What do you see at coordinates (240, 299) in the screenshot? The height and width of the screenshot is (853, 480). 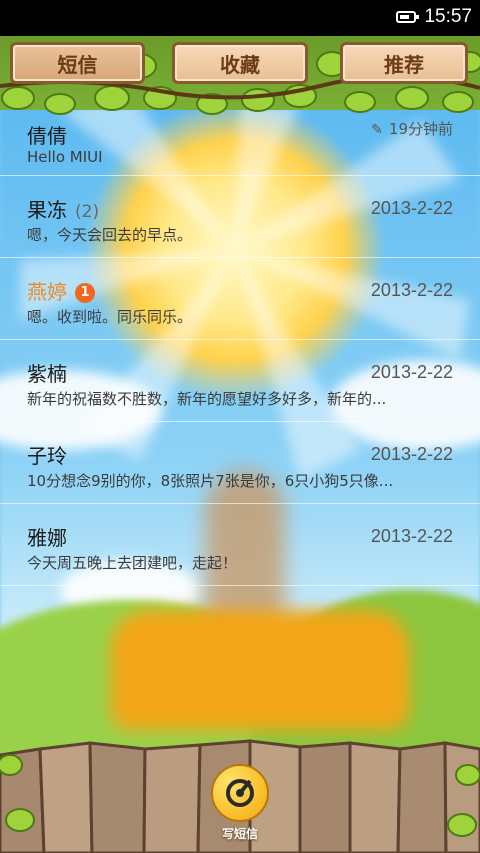 I see `conversation-row: 燕婷 1 嗯。收到啦。同乐同乐。 2013-2-22` at bounding box center [240, 299].